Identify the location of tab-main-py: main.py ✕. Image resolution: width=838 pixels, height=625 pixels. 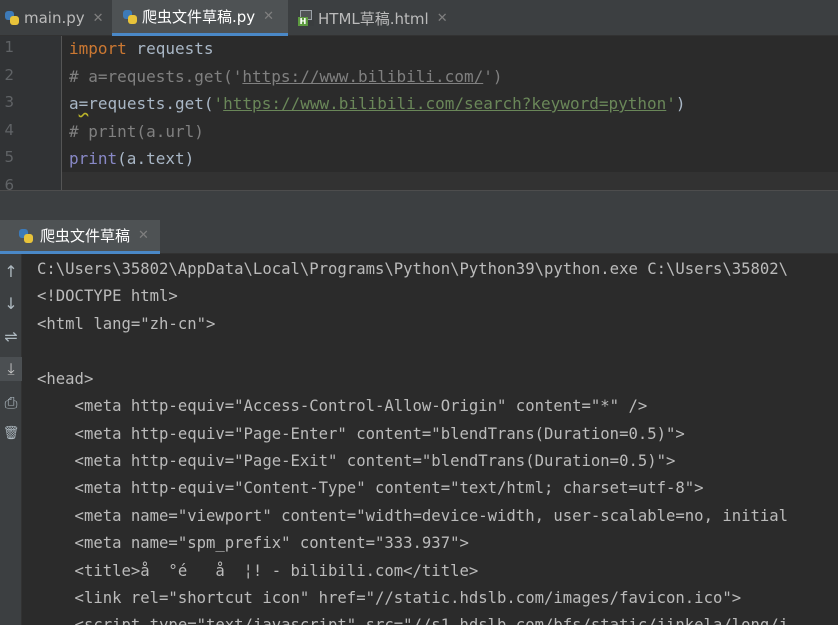
(55, 18).